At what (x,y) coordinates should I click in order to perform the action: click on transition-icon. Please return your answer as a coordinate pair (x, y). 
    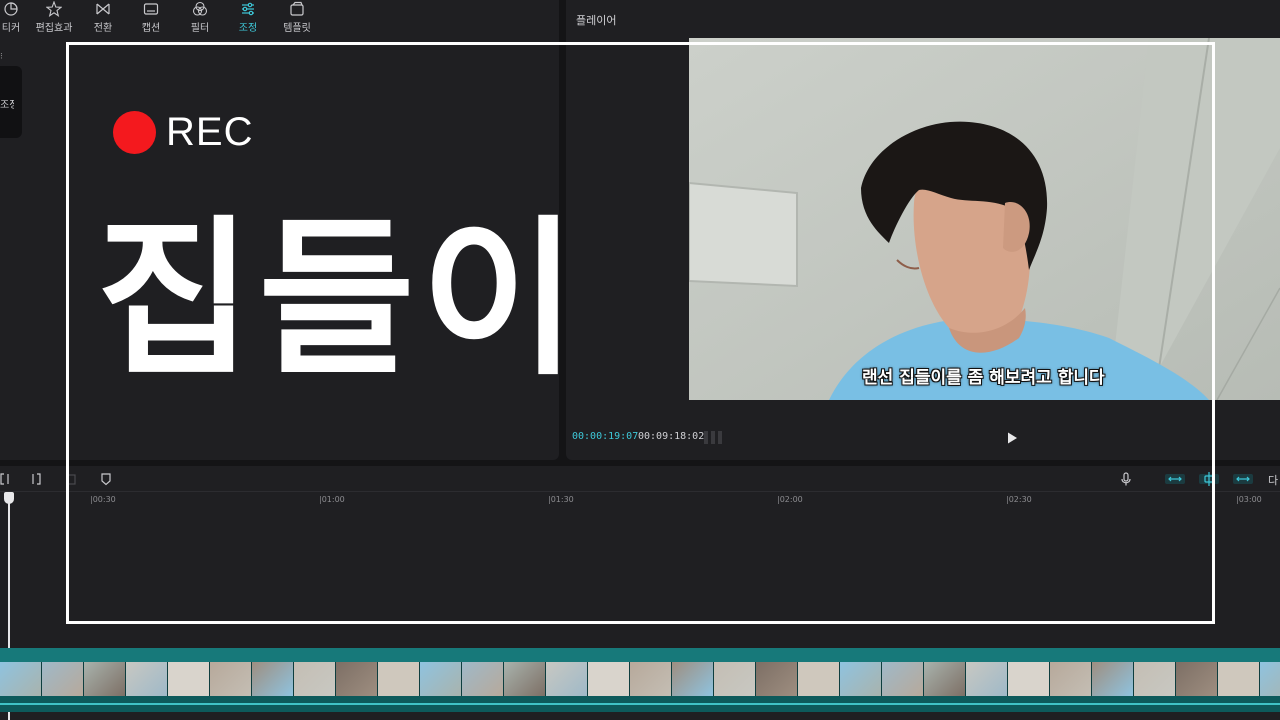
    Looking at the image, I should click on (103, 9).